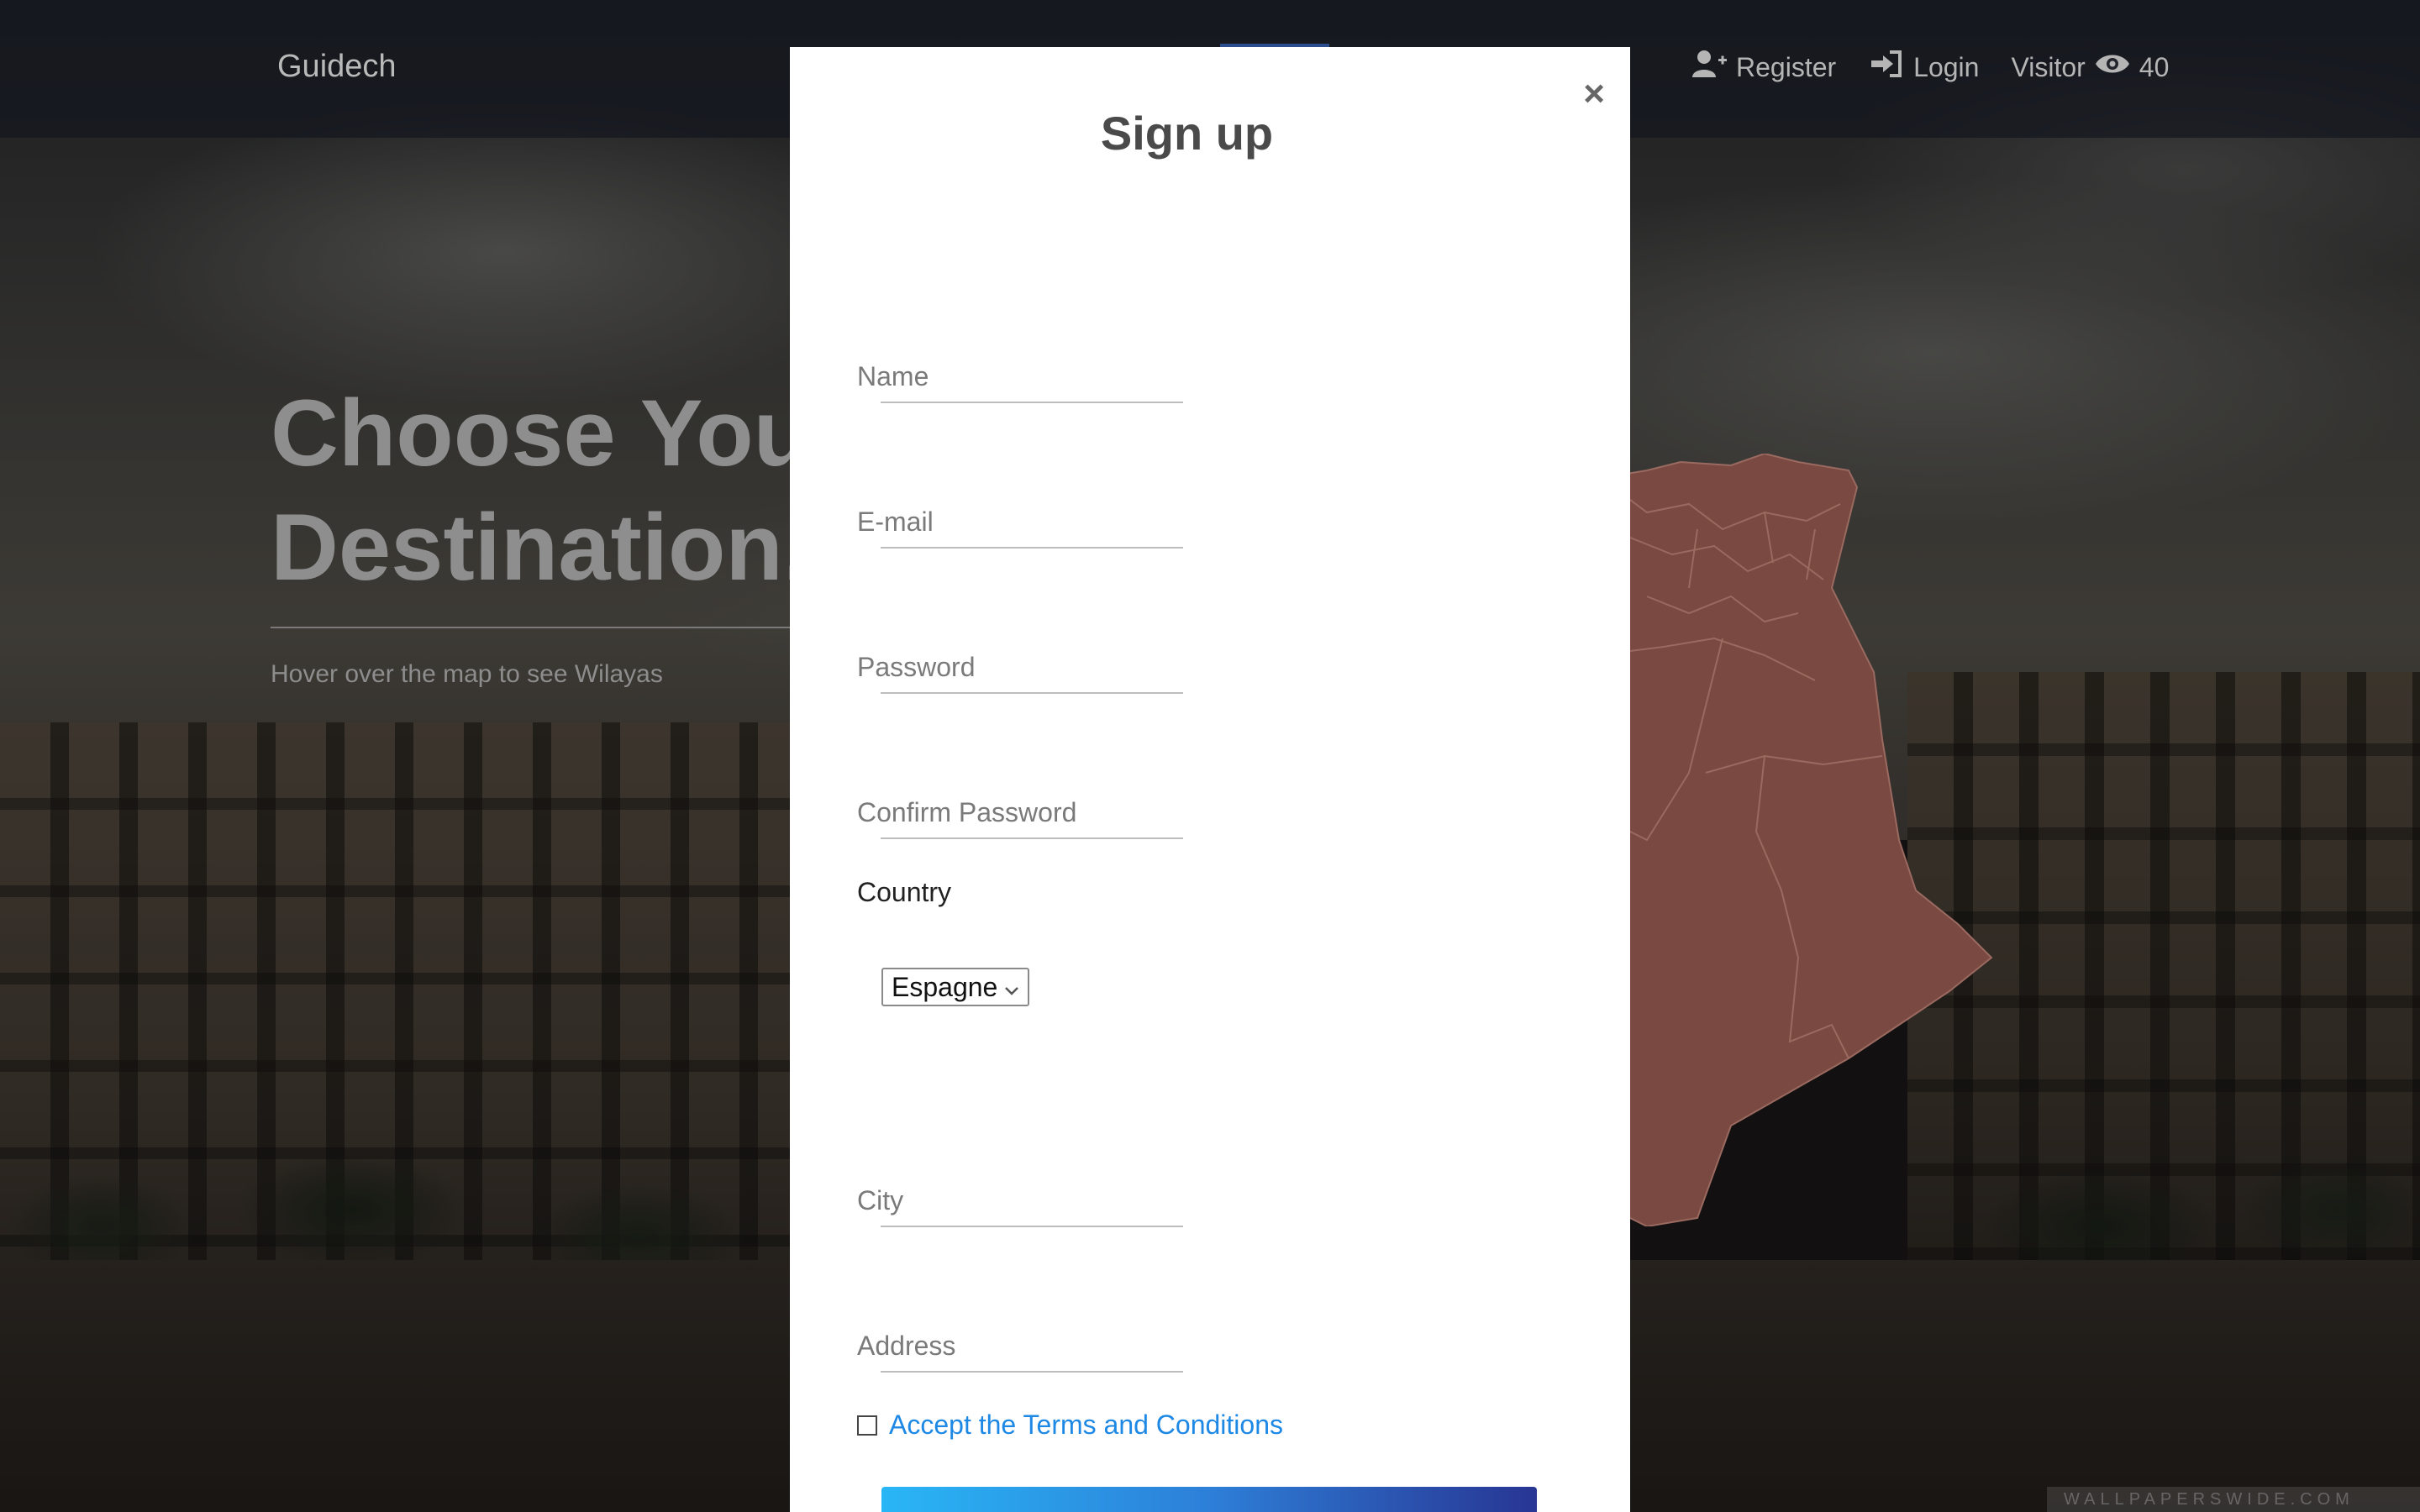 This screenshot has height=1512, width=2420. What do you see at coordinates (2048, 66) in the screenshot?
I see `visitor-label: Visitor` at bounding box center [2048, 66].